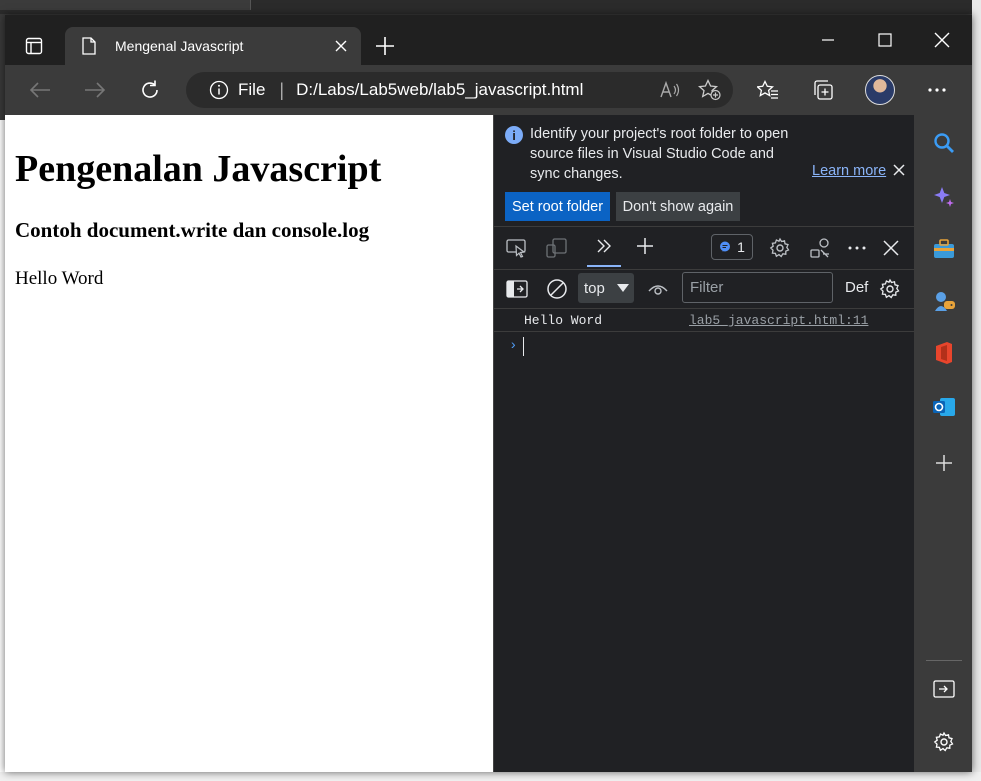 The width and height of the screenshot is (981, 781). What do you see at coordinates (725, 246) in the screenshot?
I see `message-icon` at bounding box center [725, 246].